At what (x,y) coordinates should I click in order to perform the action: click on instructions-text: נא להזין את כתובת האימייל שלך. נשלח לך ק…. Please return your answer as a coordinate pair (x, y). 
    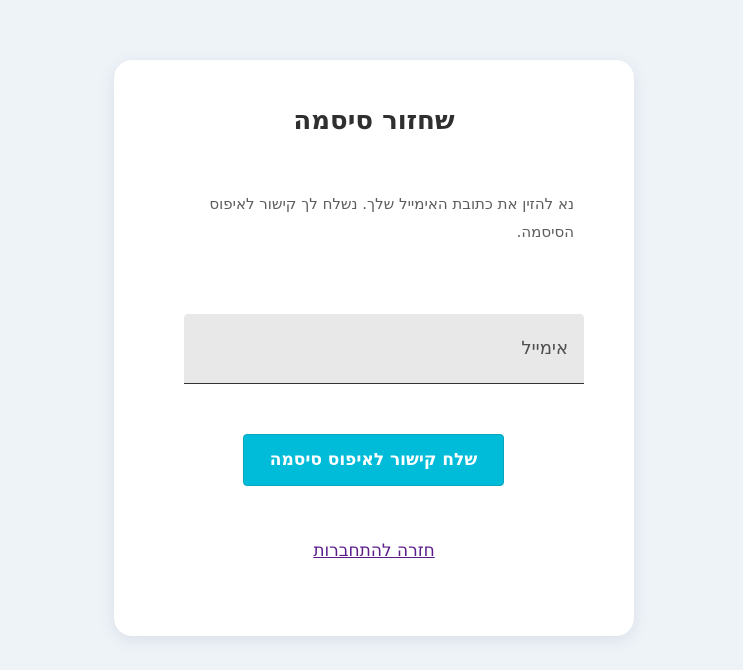
    Looking at the image, I should click on (391, 218).